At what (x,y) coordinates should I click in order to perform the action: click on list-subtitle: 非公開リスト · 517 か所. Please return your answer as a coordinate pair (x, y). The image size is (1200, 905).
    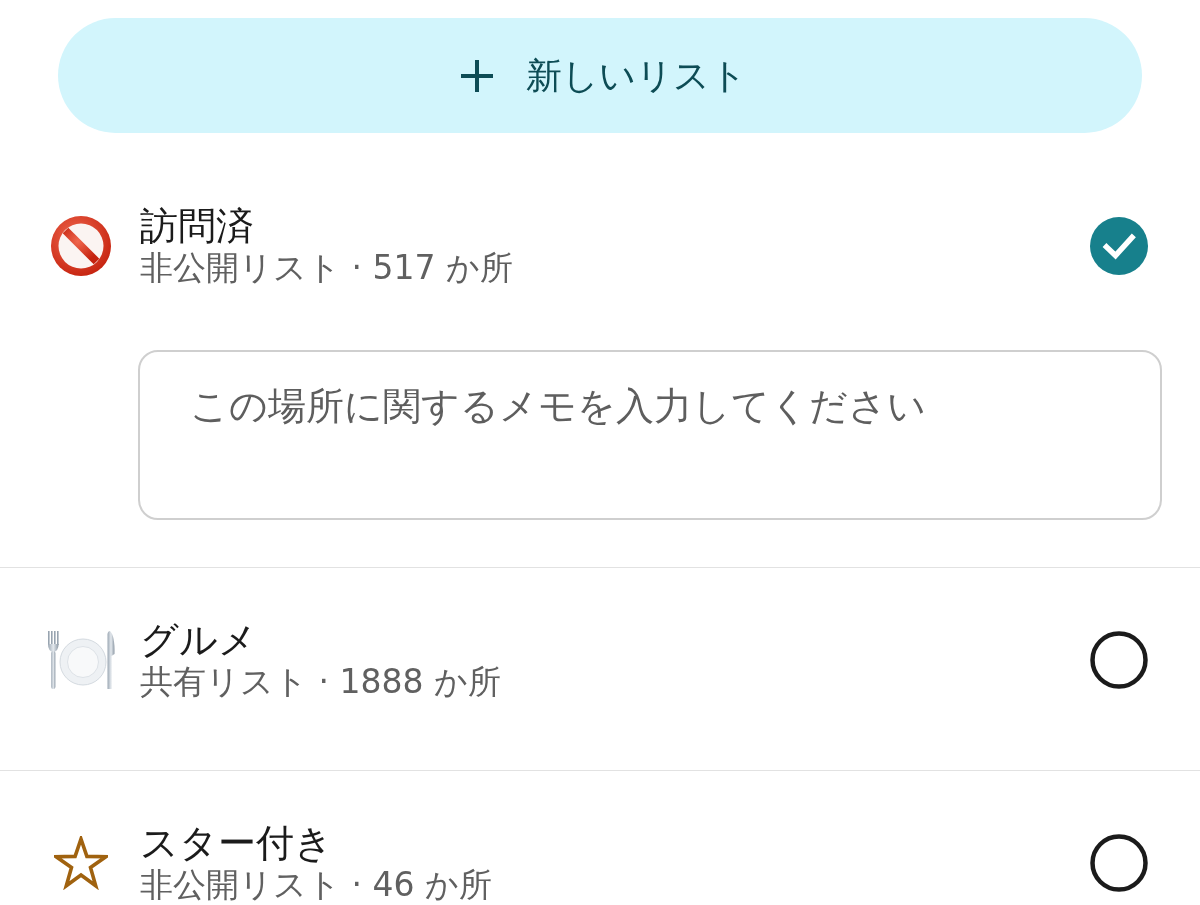
    Looking at the image, I should click on (326, 268).